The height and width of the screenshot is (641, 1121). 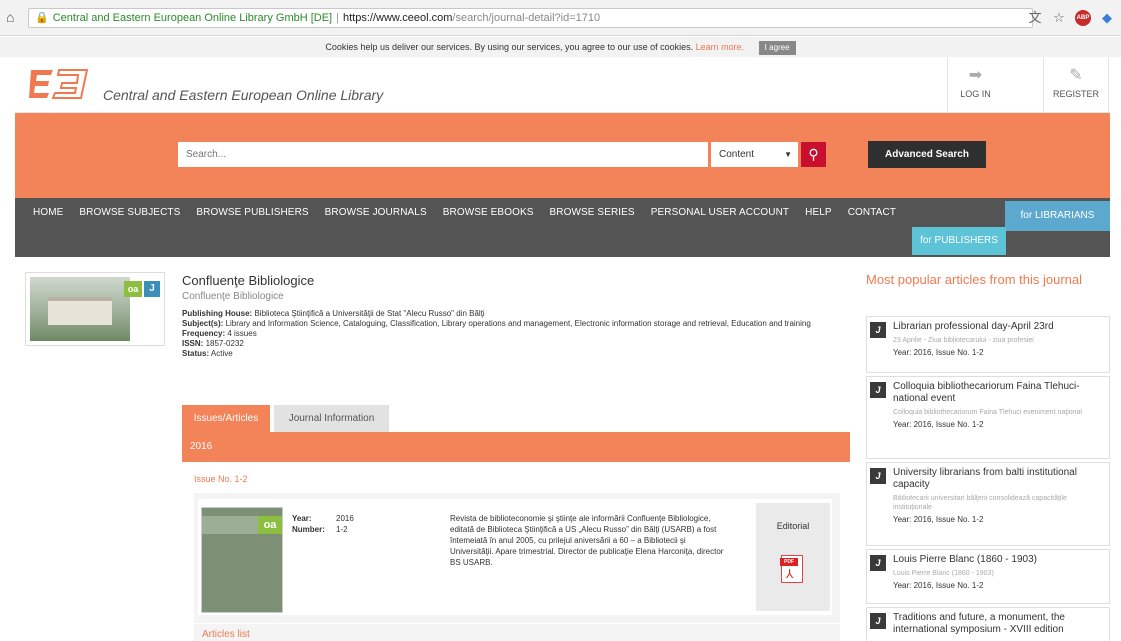 What do you see at coordinates (959, 241) in the screenshot?
I see `for-publishers-button: for PUBLISHERS` at bounding box center [959, 241].